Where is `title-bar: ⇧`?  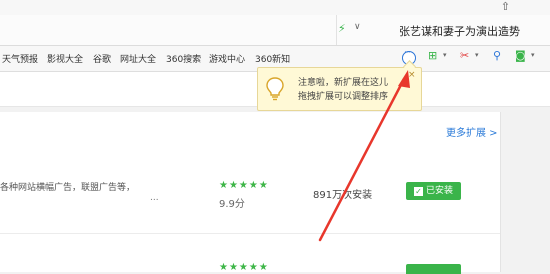
title-bar: ⇧ is located at coordinates (275, 7).